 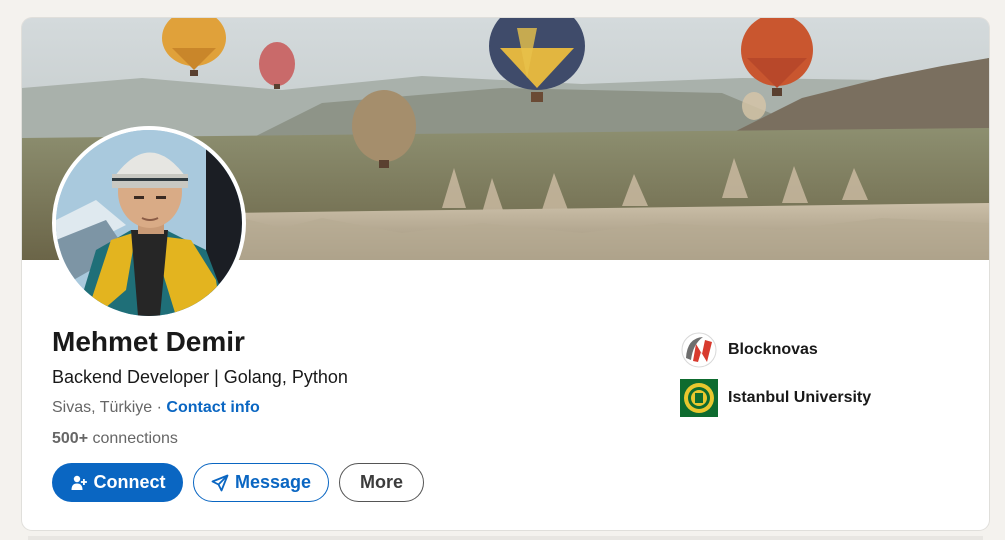 I want to click on more-button: More, so click(x=381, y=482).